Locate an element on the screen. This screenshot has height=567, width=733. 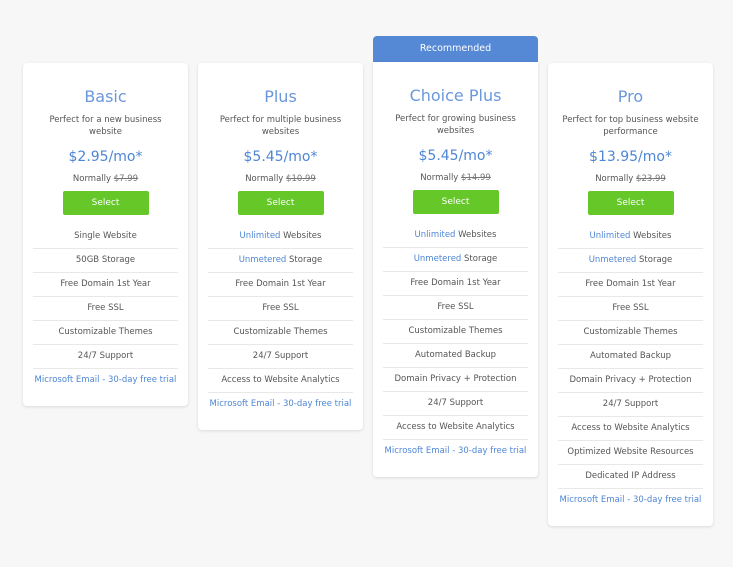
select-button-choice-plus: Select is located at coordinates (455, 202).